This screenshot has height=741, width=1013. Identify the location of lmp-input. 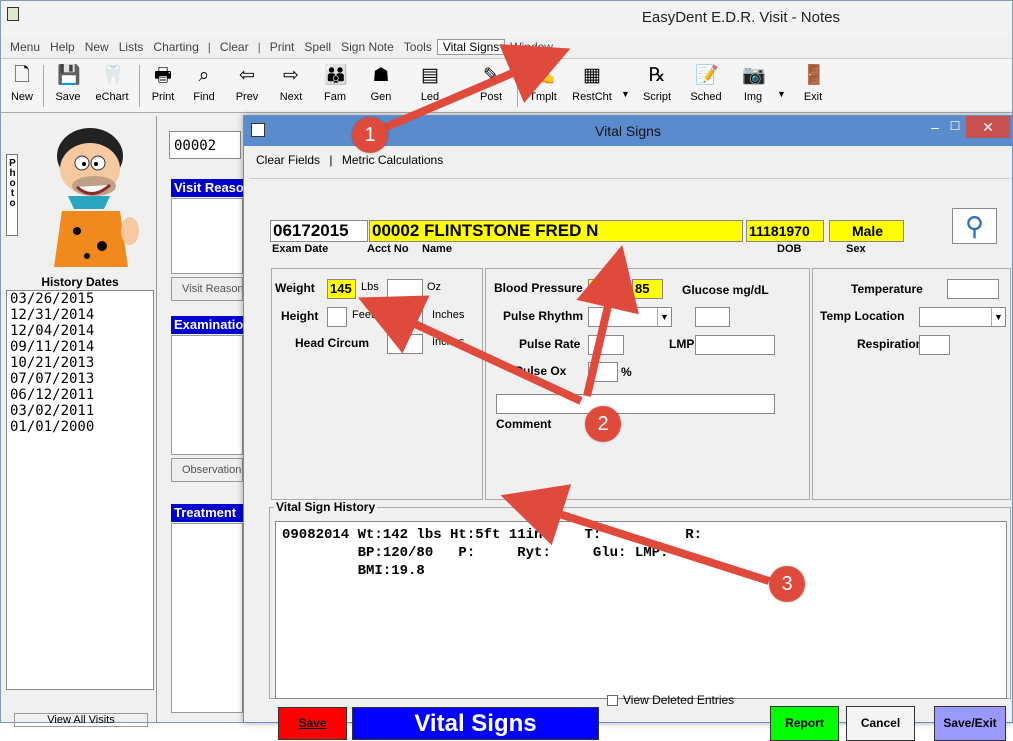
(735, 345).